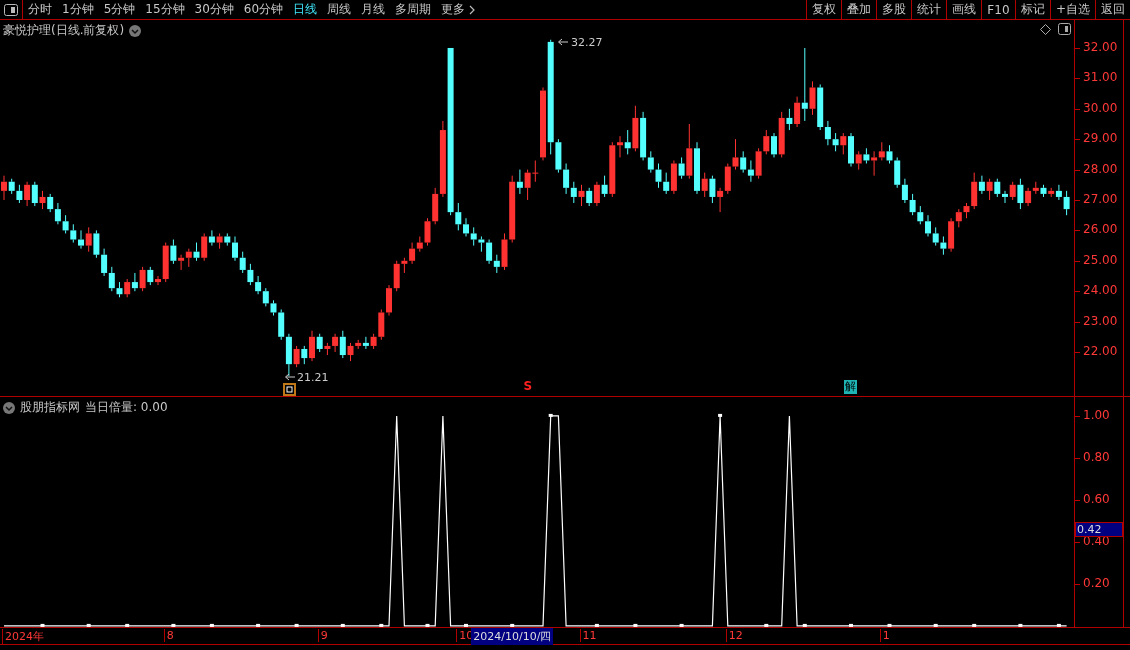  Describe the element at coordinates (858, 9) in the screenshot. I see `toolbar-button: 叠加` at that location.